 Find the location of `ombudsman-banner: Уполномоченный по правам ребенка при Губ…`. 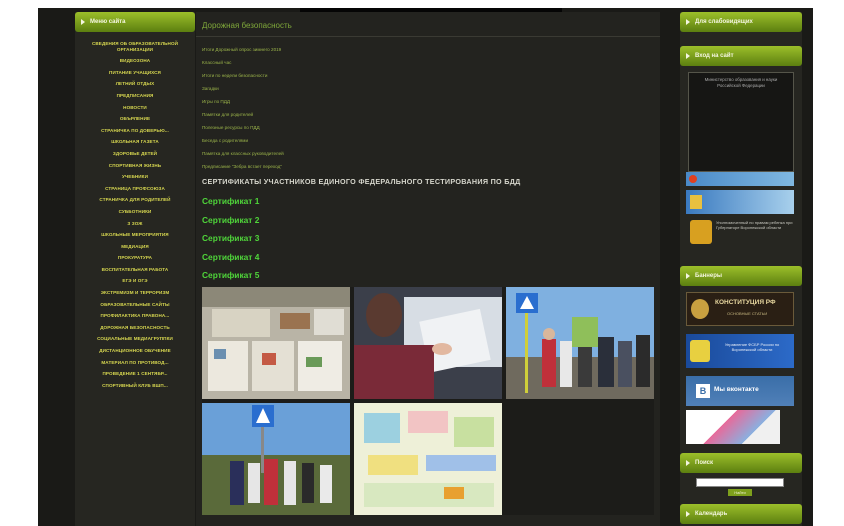

ombudsman-banner: Уполномоченный по правам ребенка при Губ… is located at coordinates (741, 238).